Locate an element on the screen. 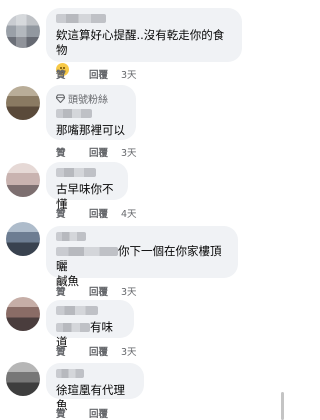 The image size is (320, 420). comment-bubble: 你下一個在你家樓頂曬 鹹魚 is located at coordinates (142, 257).